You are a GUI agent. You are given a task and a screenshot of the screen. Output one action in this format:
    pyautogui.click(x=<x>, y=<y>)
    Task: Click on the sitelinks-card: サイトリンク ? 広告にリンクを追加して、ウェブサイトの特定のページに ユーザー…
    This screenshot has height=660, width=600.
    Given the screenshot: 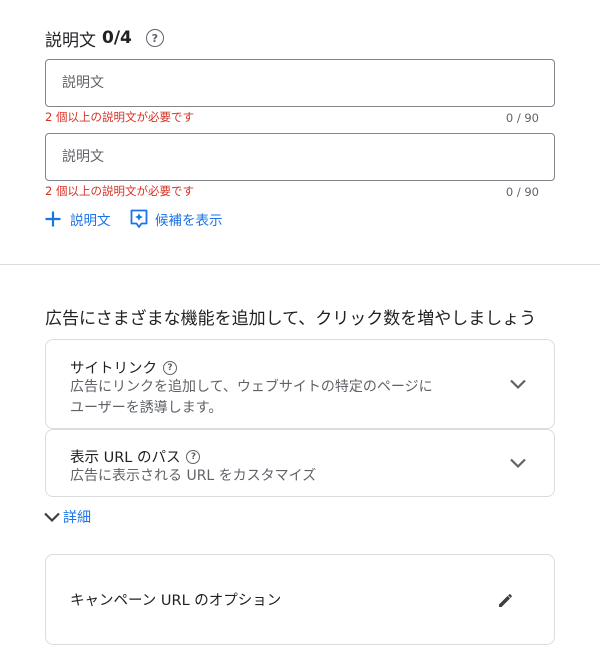 What is the action you would take?
    pyautogui.click(x=300, y=384)
    